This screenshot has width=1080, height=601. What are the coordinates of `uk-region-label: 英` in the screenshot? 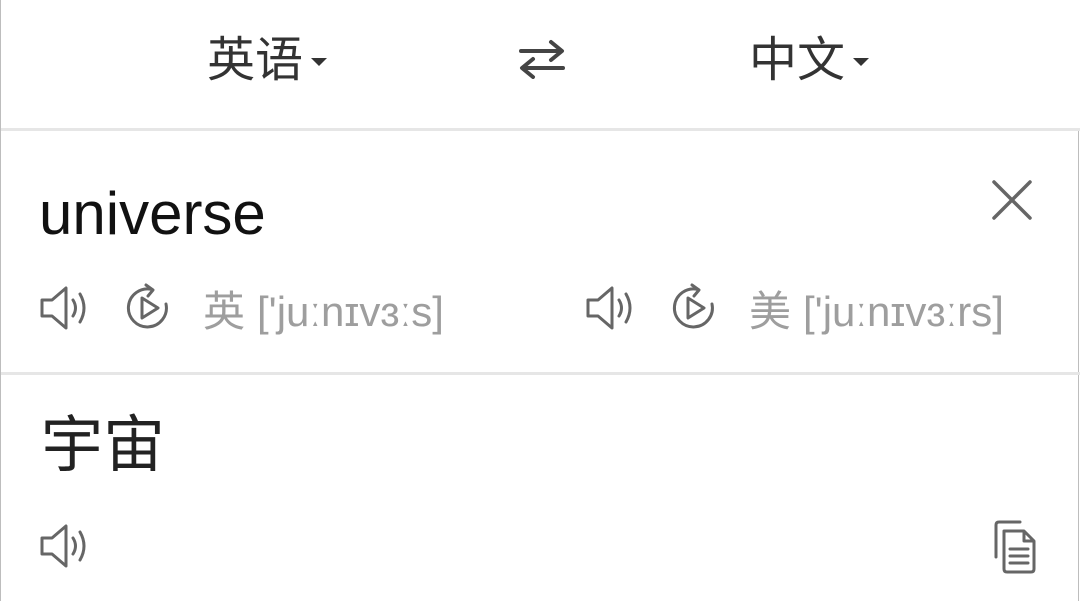 It's located at (224, 311).